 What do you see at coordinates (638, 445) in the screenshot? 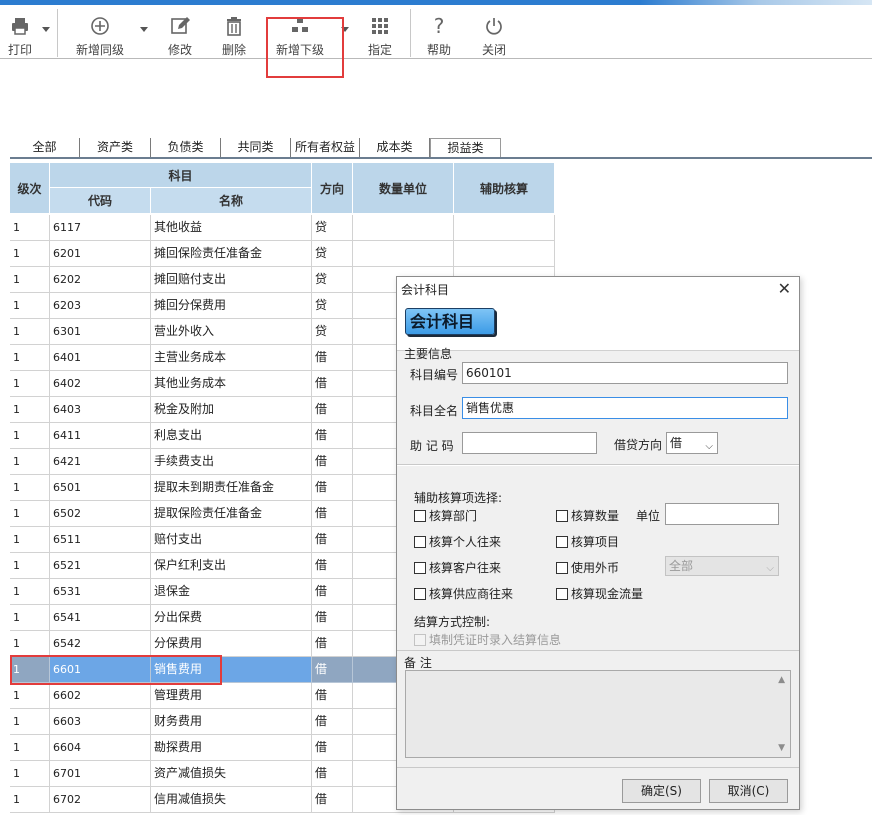
I see `direction-label: 借贷方向` at bounding box center [638, 445].